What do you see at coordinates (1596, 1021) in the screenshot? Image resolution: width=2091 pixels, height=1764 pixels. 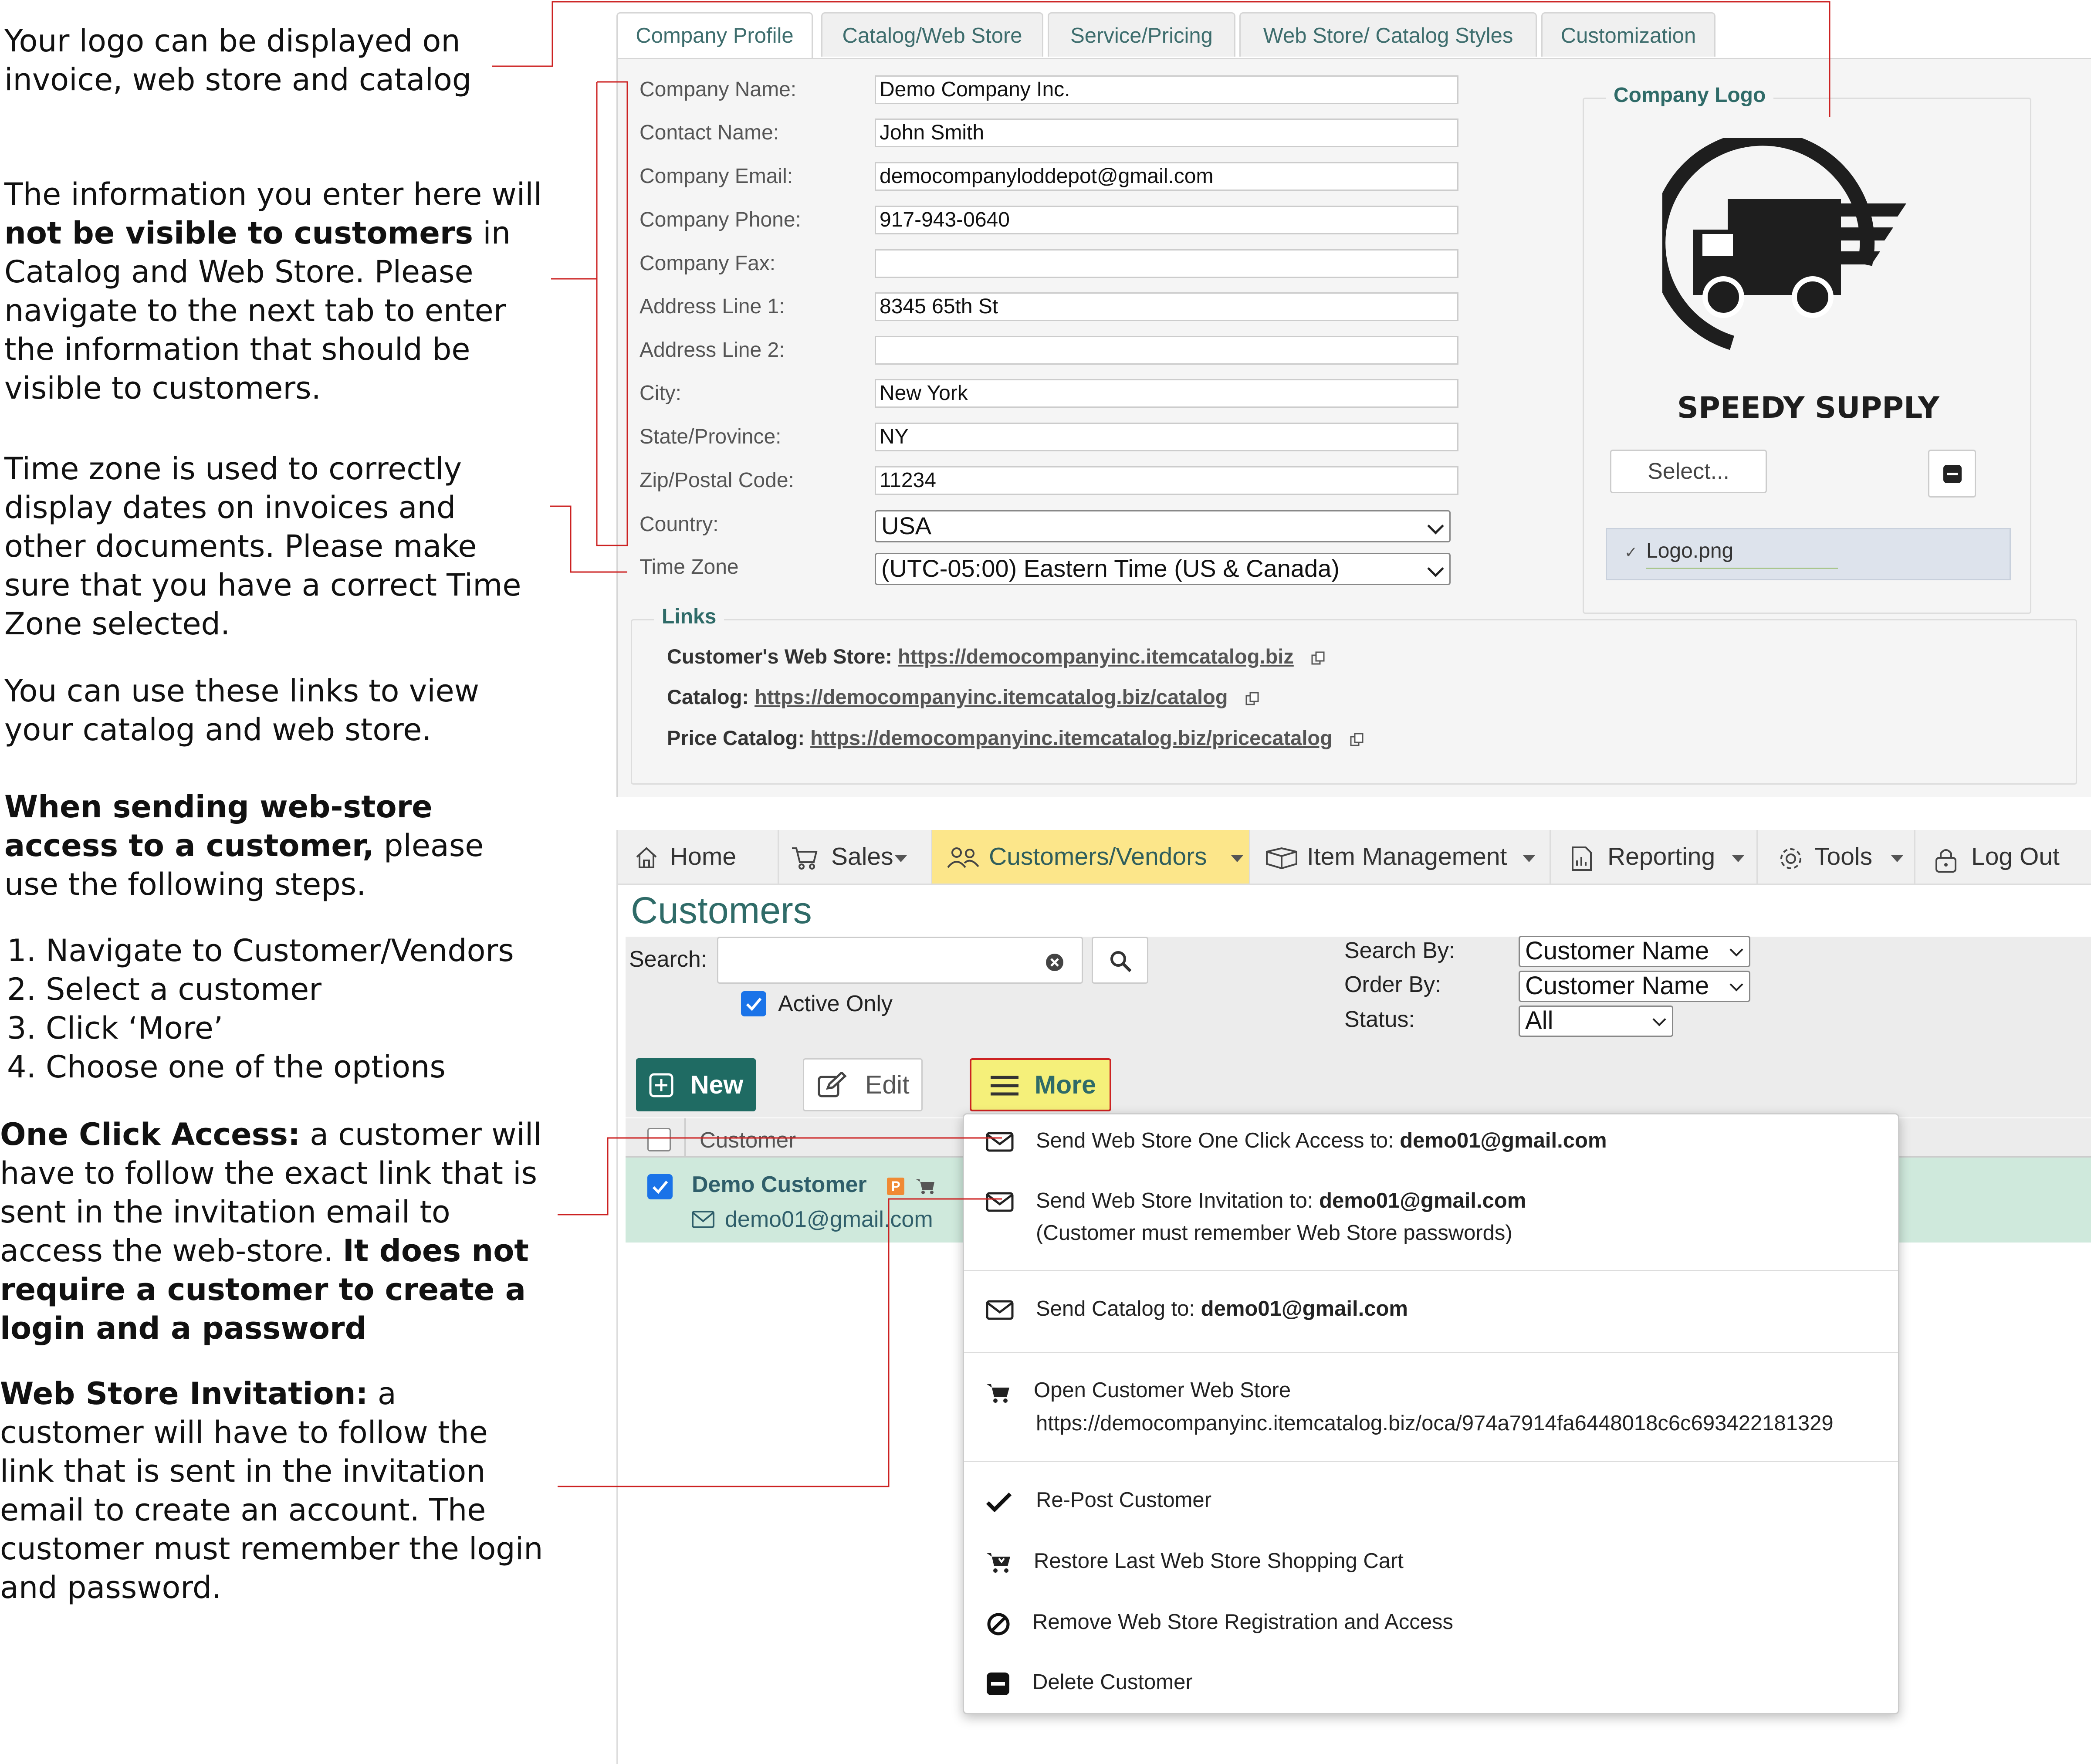 I see `status-select: All` at bounding box center [1596, 1021].